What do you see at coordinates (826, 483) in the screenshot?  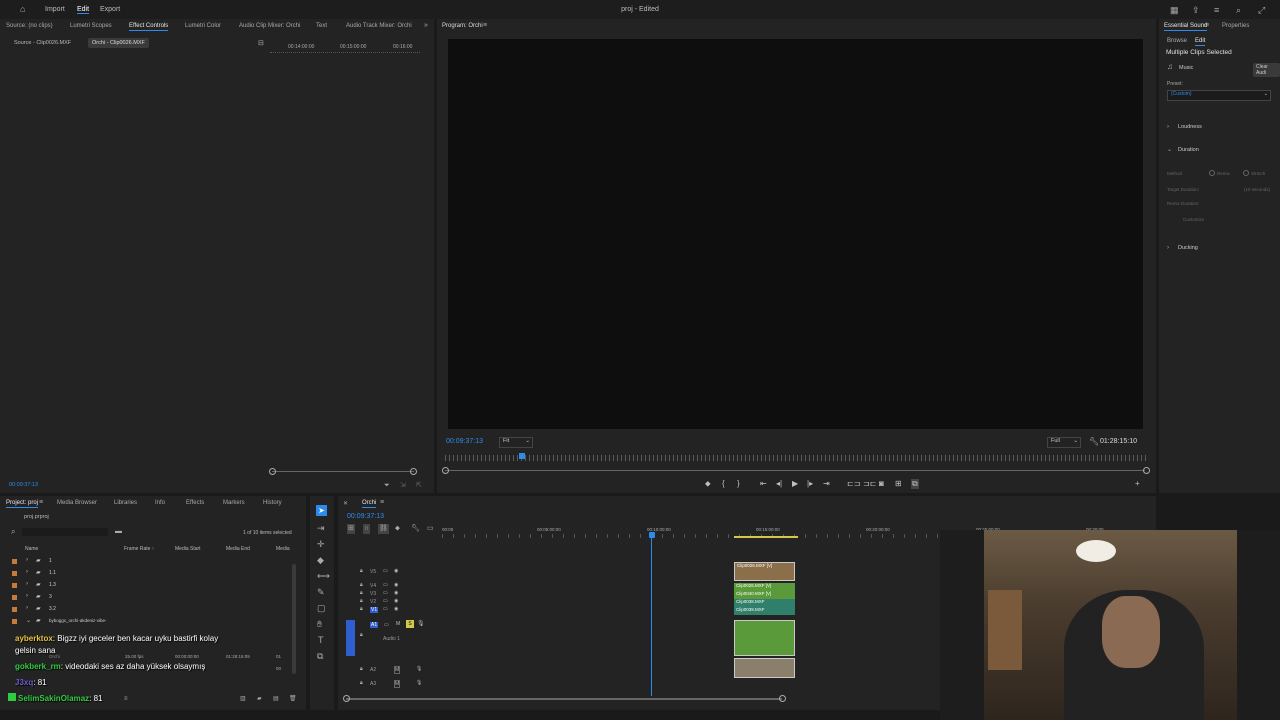 I see `go-to-out-icon: ⇥` at bounding box center [826, 483].